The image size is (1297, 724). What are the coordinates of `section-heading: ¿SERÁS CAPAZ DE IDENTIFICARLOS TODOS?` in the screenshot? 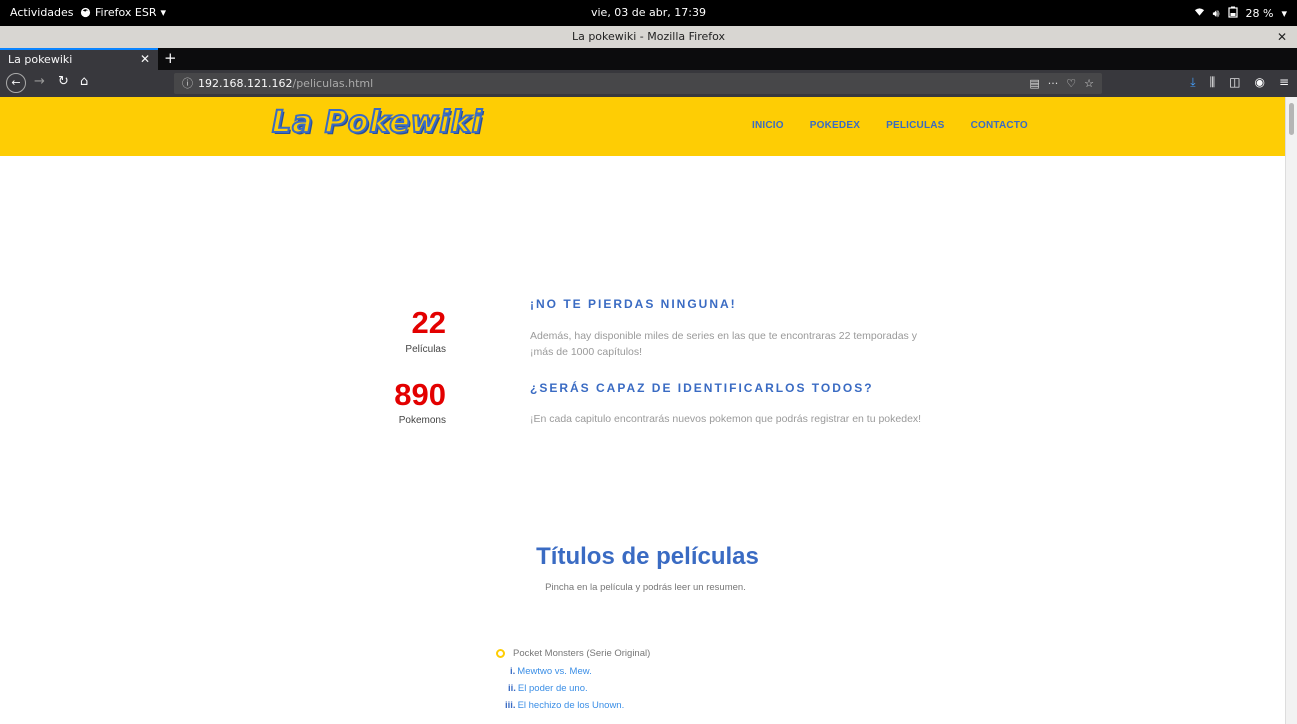 It's located at (702, 388).